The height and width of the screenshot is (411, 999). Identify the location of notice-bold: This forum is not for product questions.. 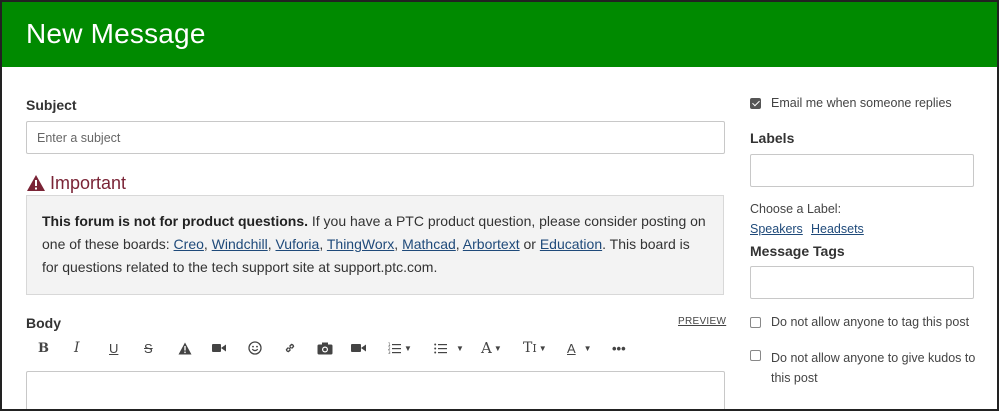
(175, 221).